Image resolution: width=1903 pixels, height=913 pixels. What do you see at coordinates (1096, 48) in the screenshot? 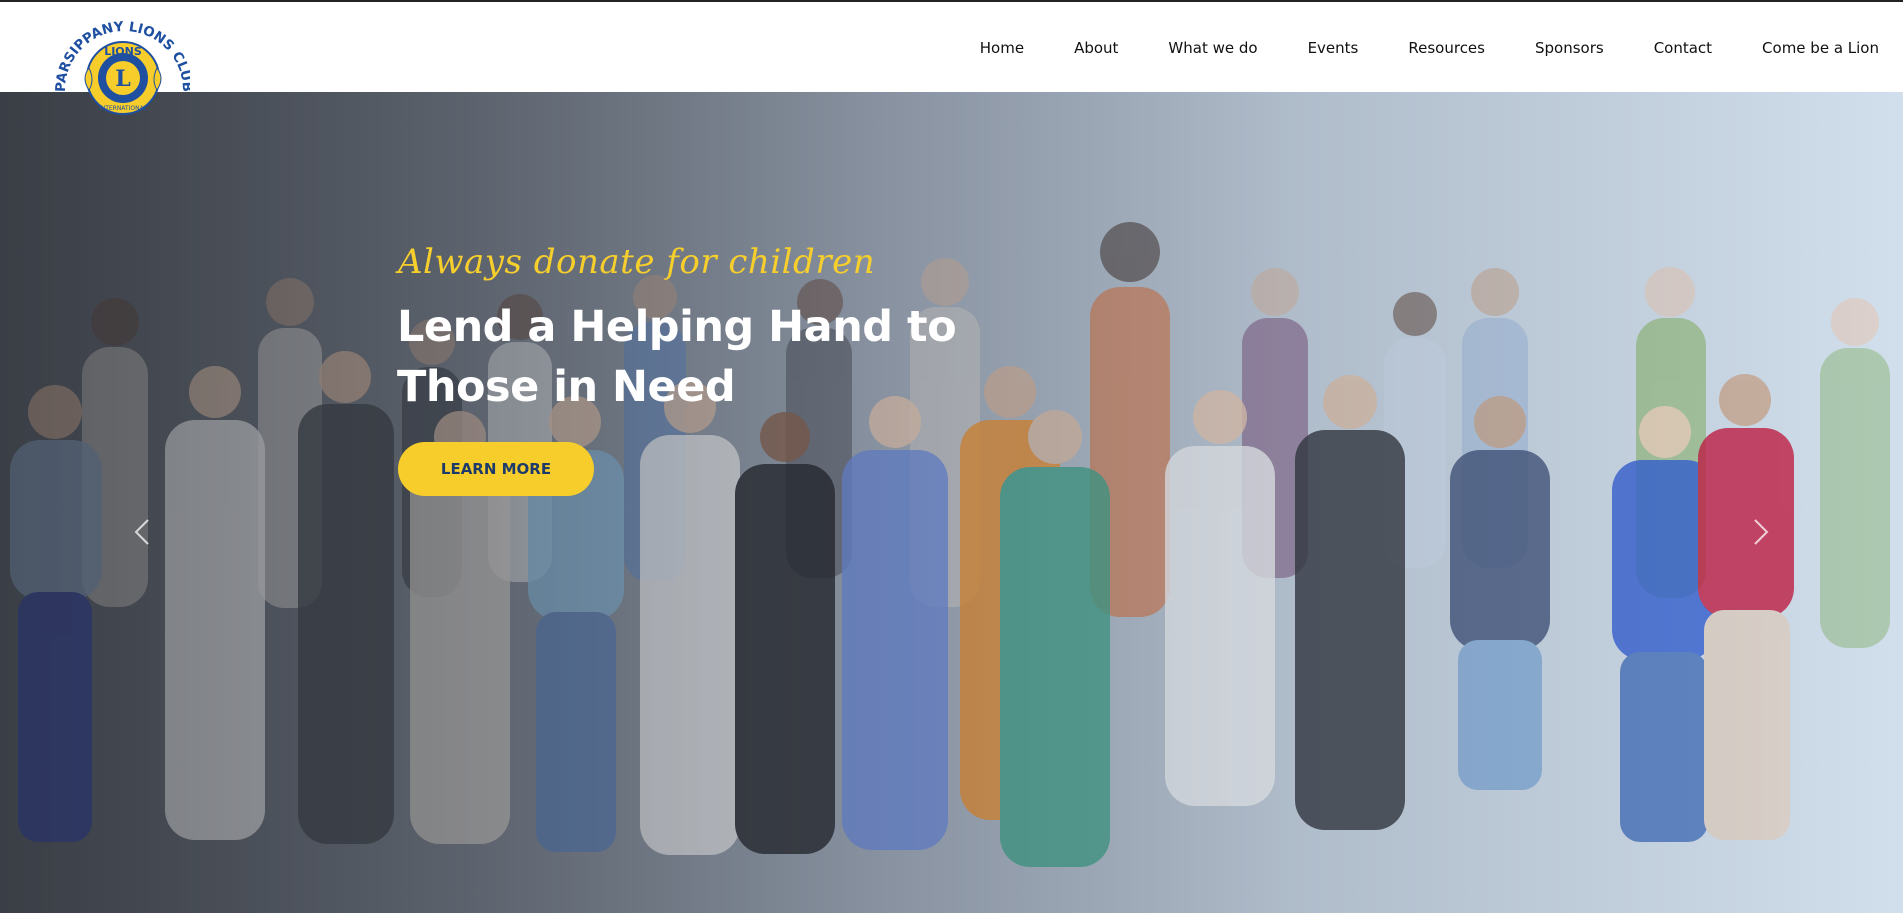
I see `nav-about: About` at bounding box center [1096, 48].